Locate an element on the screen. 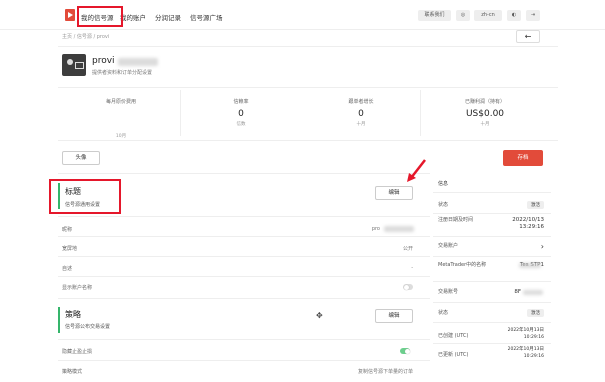  stat-sub: 10月 is located at coordinates (121, 136).